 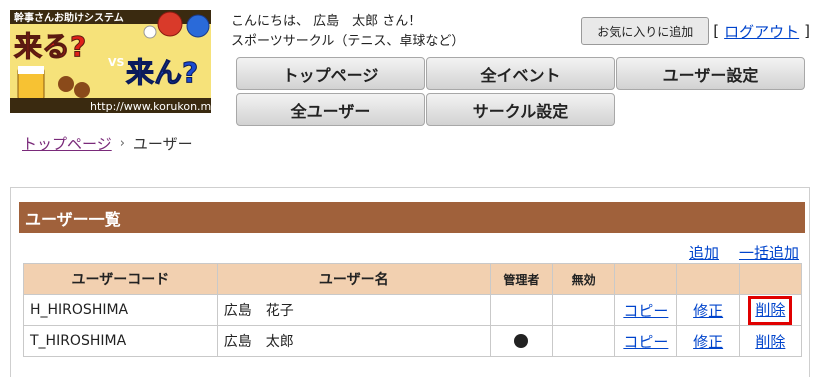 I want to click on col-edit, so click(x=708, y=279).